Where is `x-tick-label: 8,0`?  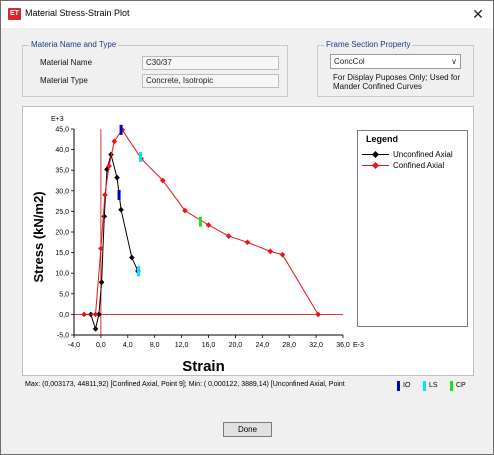
x-tick-label: 8,0 is located at coordinates (155, 345).